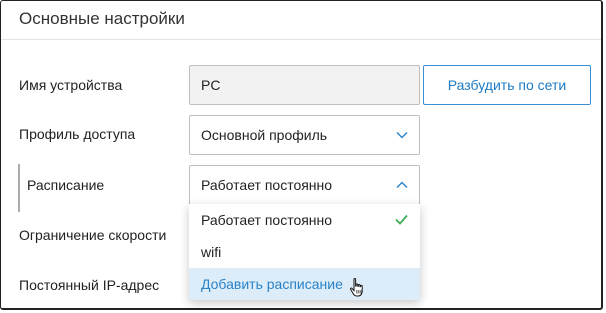  I want to click on static-ip-label: Постоянный IP-адрес, so click(89, 285).